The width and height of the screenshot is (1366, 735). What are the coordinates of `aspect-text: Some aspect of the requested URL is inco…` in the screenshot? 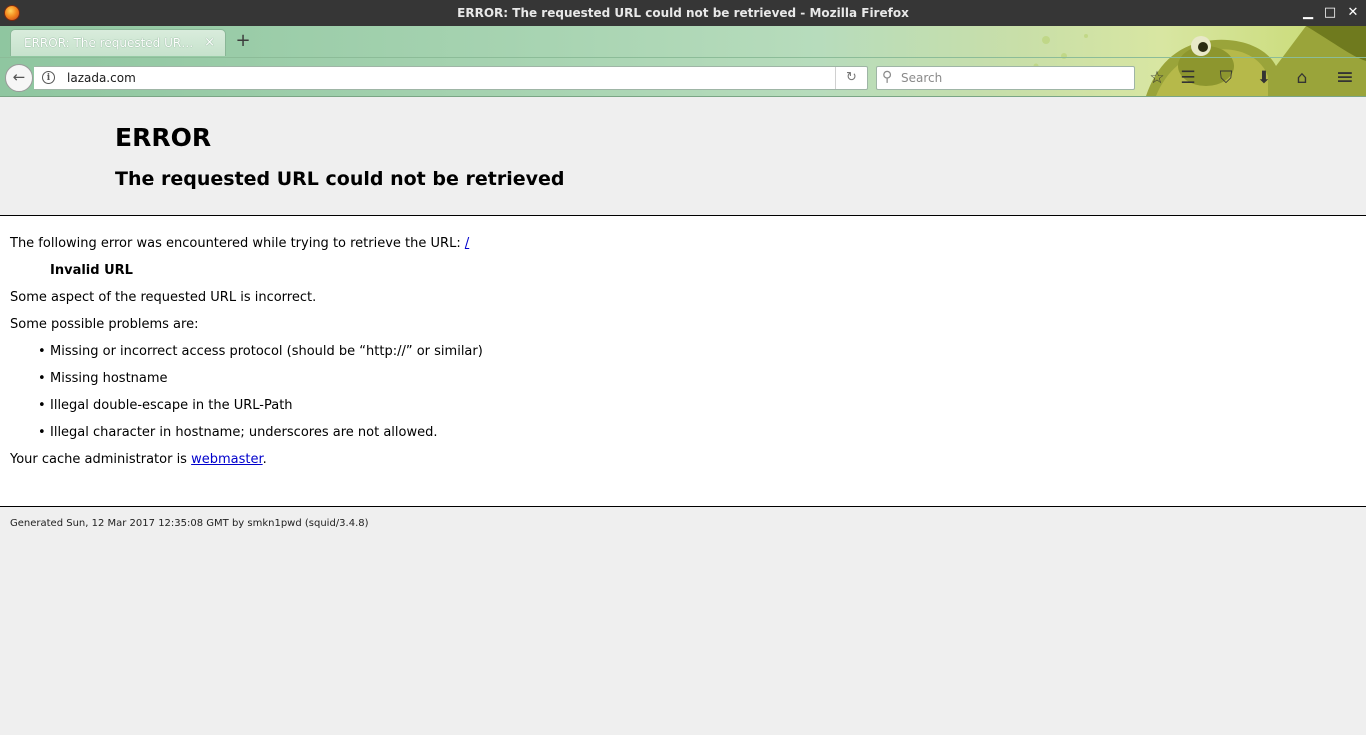 It's located at (163, 297).